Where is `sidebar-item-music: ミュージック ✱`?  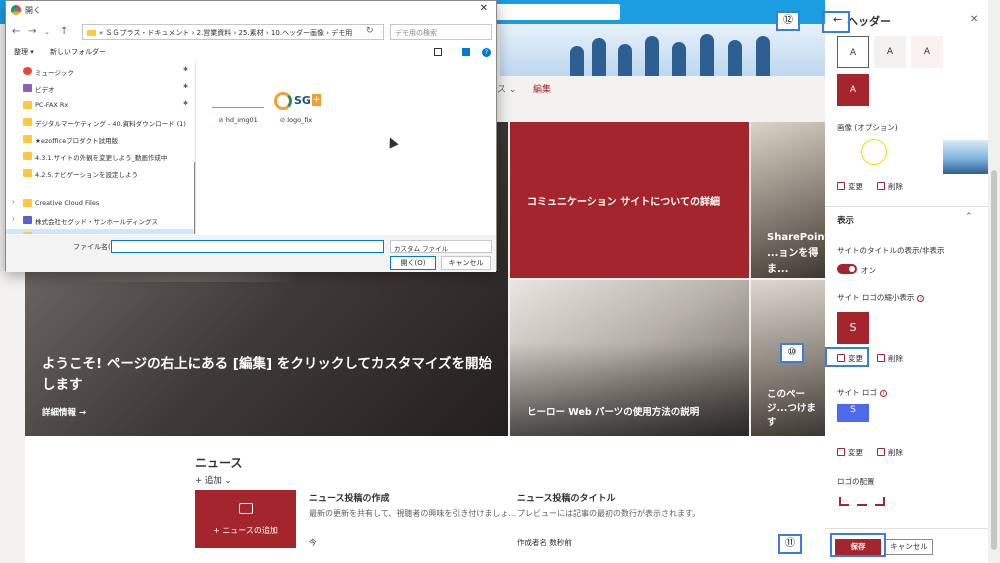 sidebar-item-music: ミュージック ✱ is located at coordinates (100, 71).